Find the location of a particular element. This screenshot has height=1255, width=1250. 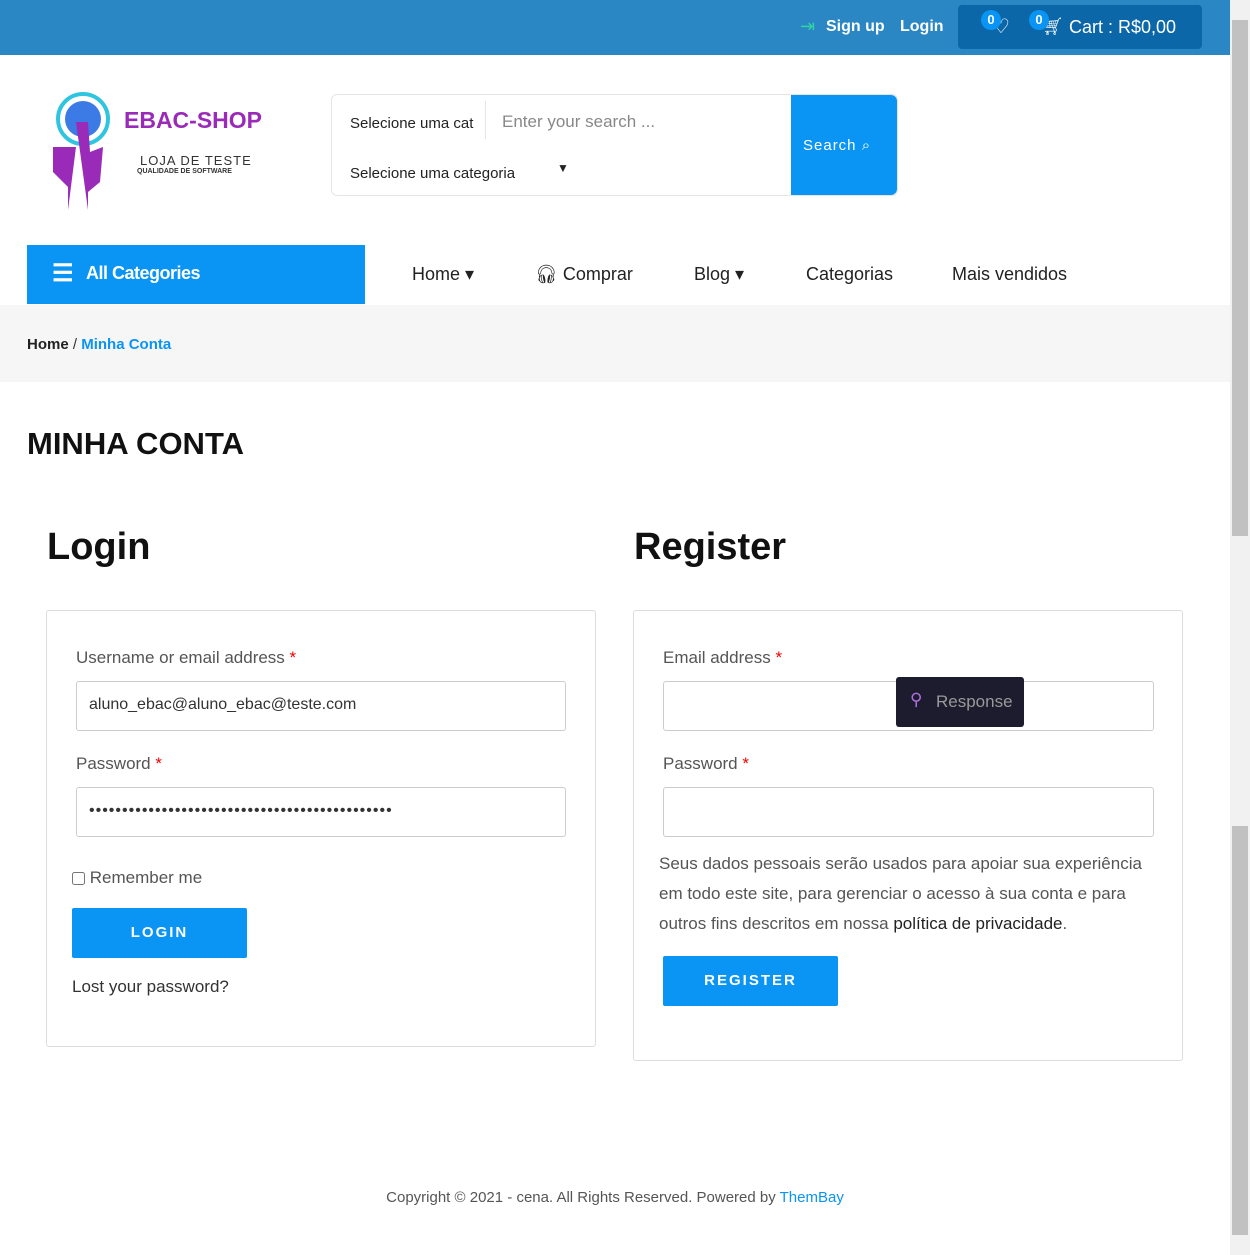

username-label: Username or email address * is located at coordinates (186, 657).